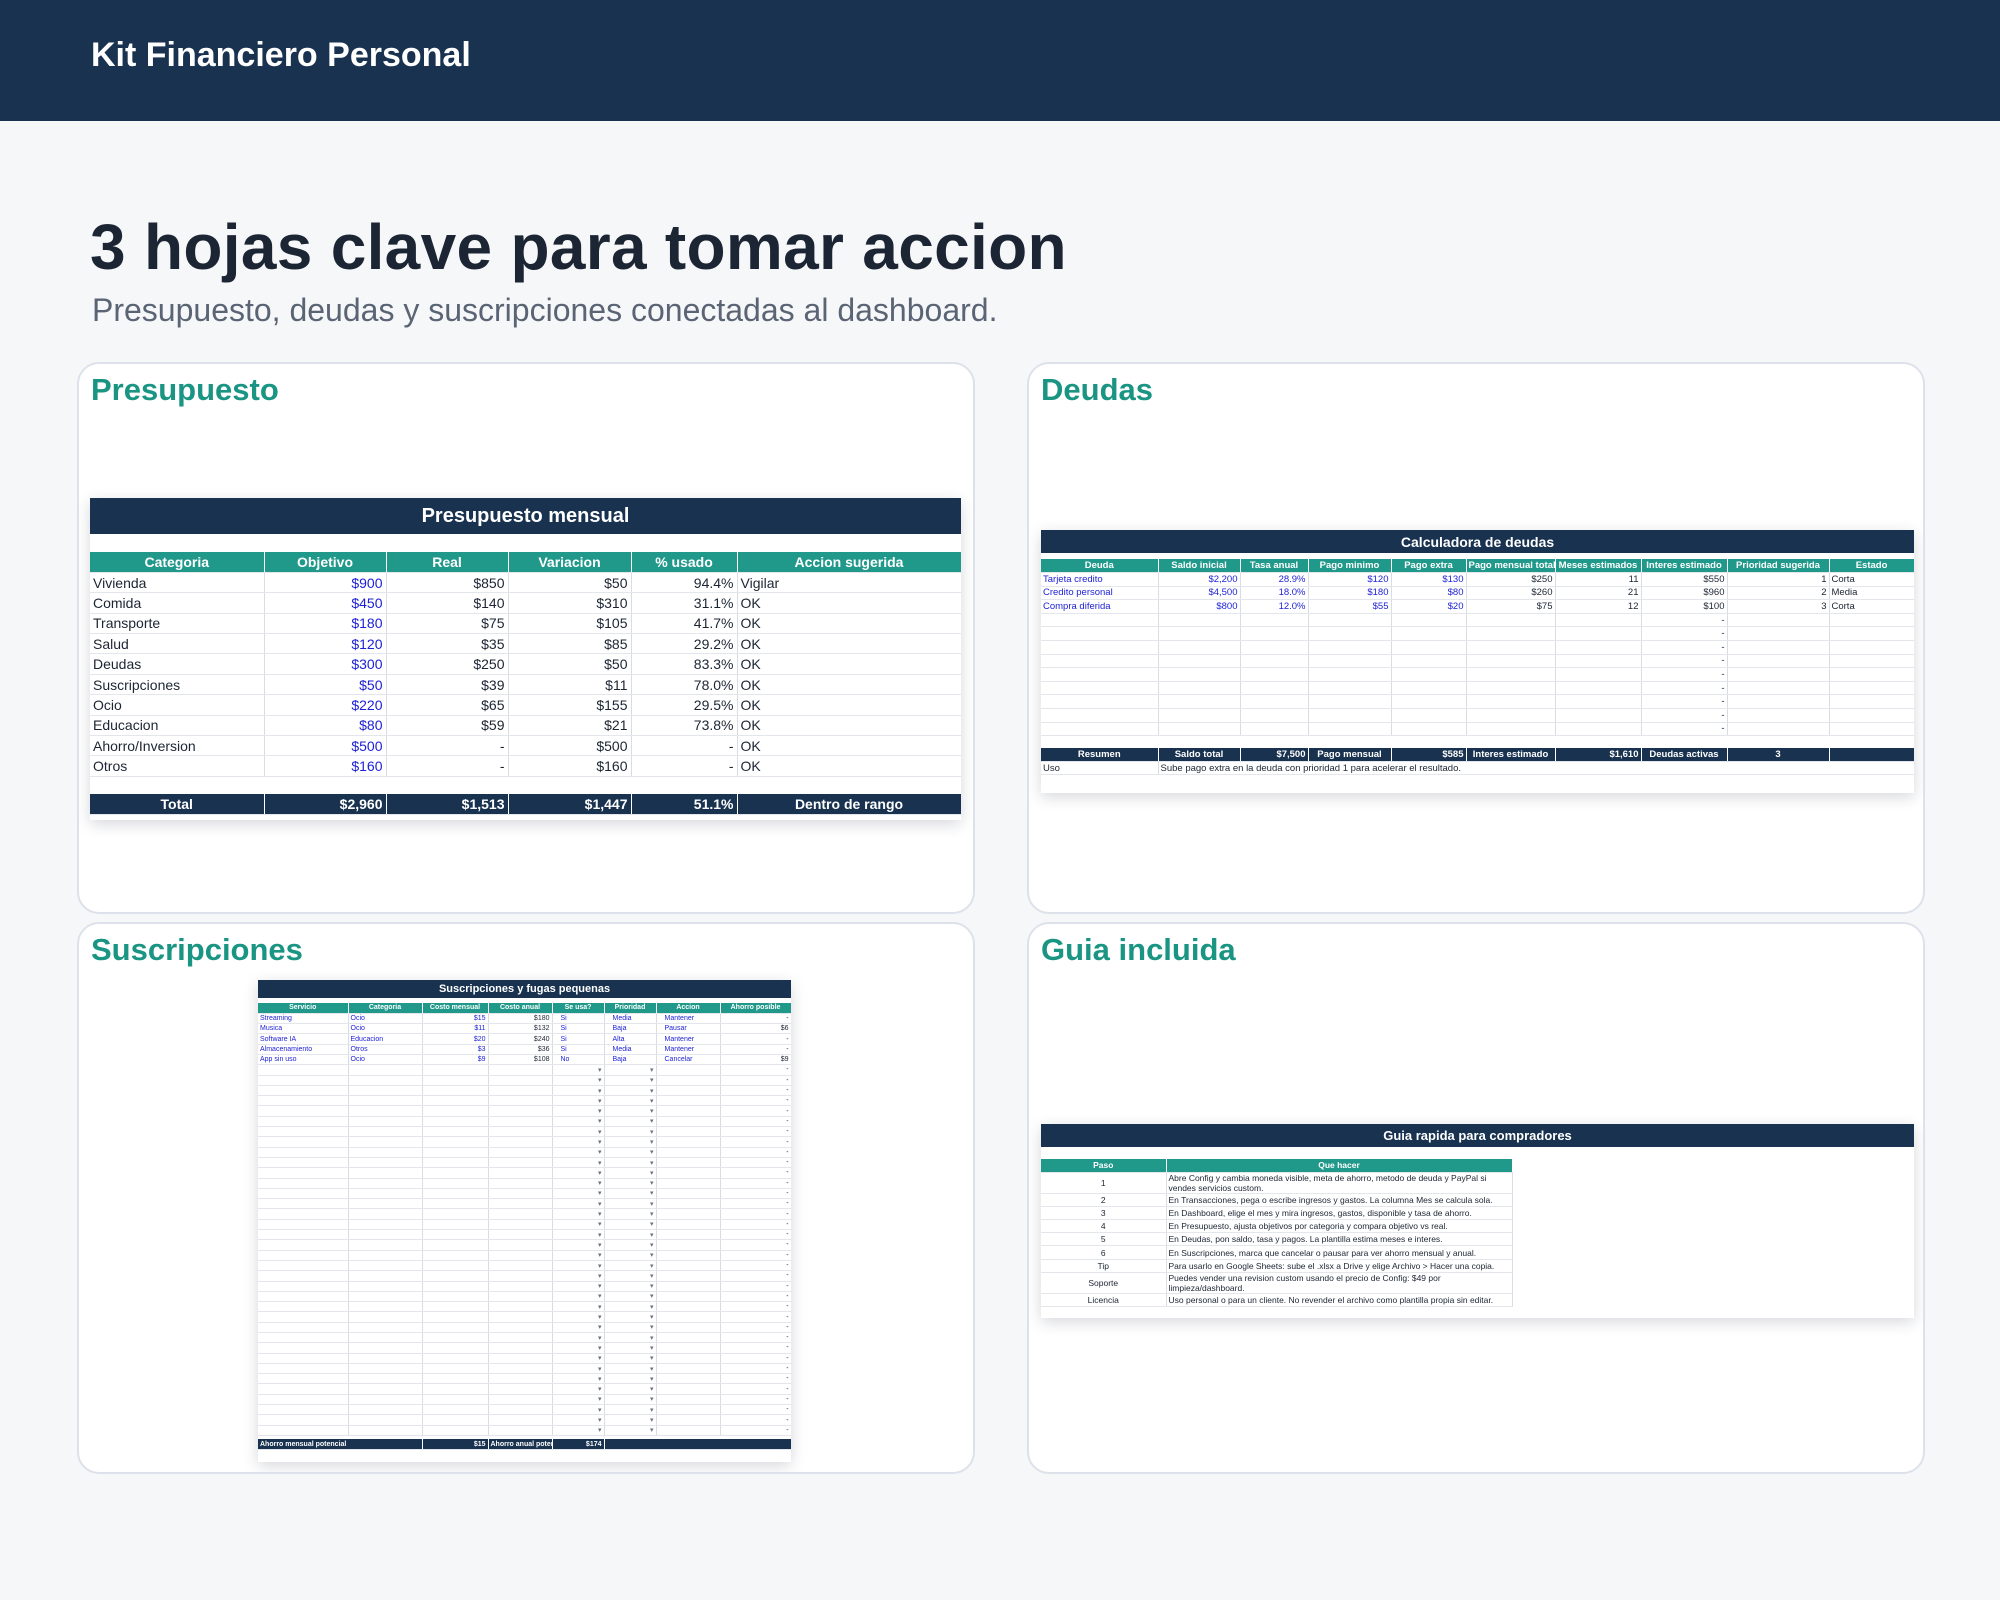 Image resolution: width=2000 pixels, height=1600 pixels. I want to click on presupuesto-cell: $160, so click(325, 766).